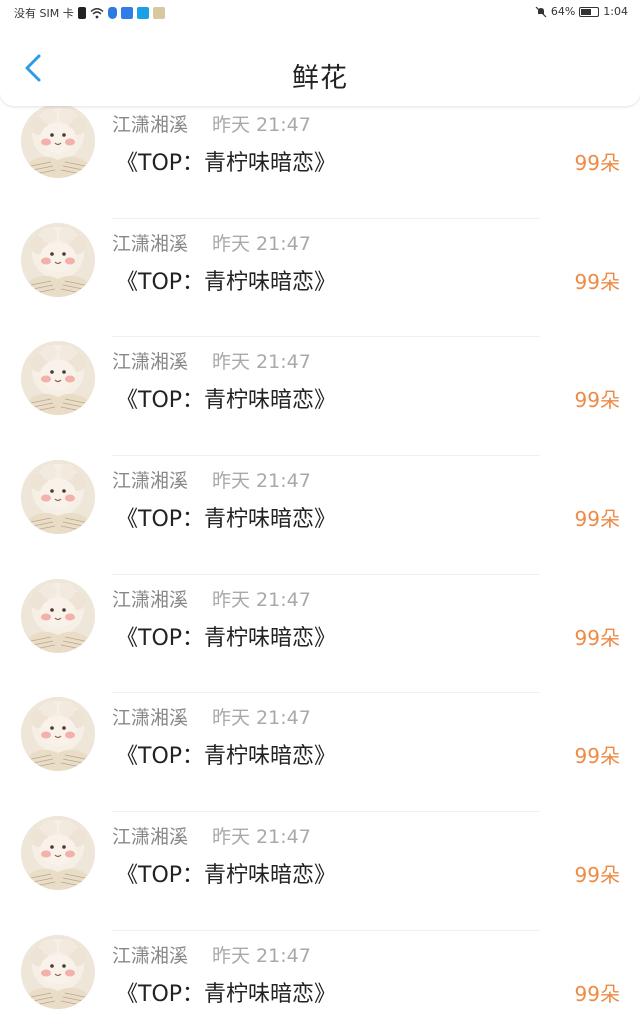 The image size is (640, 1024). I want to click on status-left: 没有 SIM 卡, so click(89, 13).